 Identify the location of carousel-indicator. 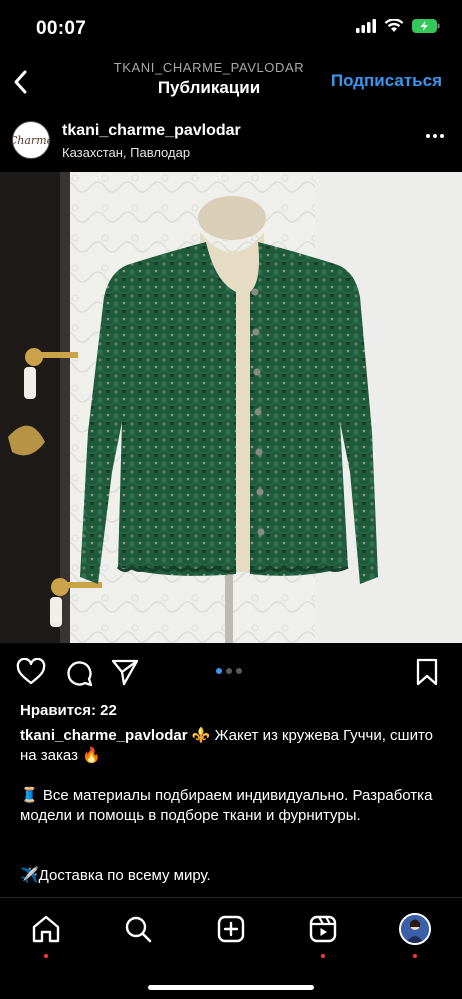
(229, 671).